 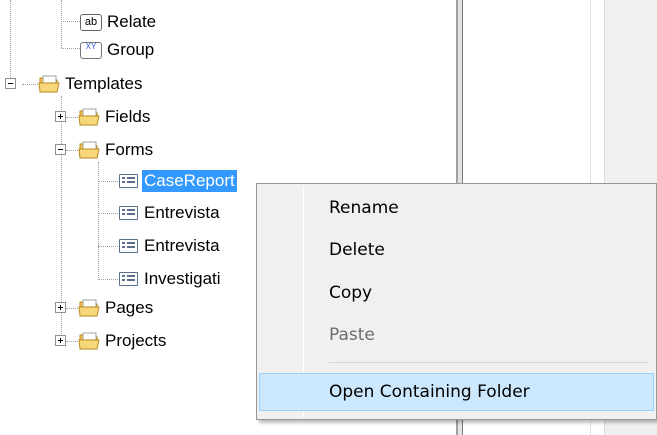 I want to click on group-icon: XY, so click(x=91, y=50).